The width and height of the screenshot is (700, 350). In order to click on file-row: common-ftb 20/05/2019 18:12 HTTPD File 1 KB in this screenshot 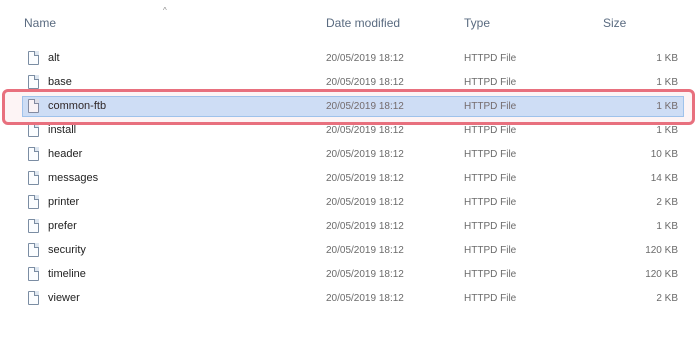, I will do `click(350, 107)`.